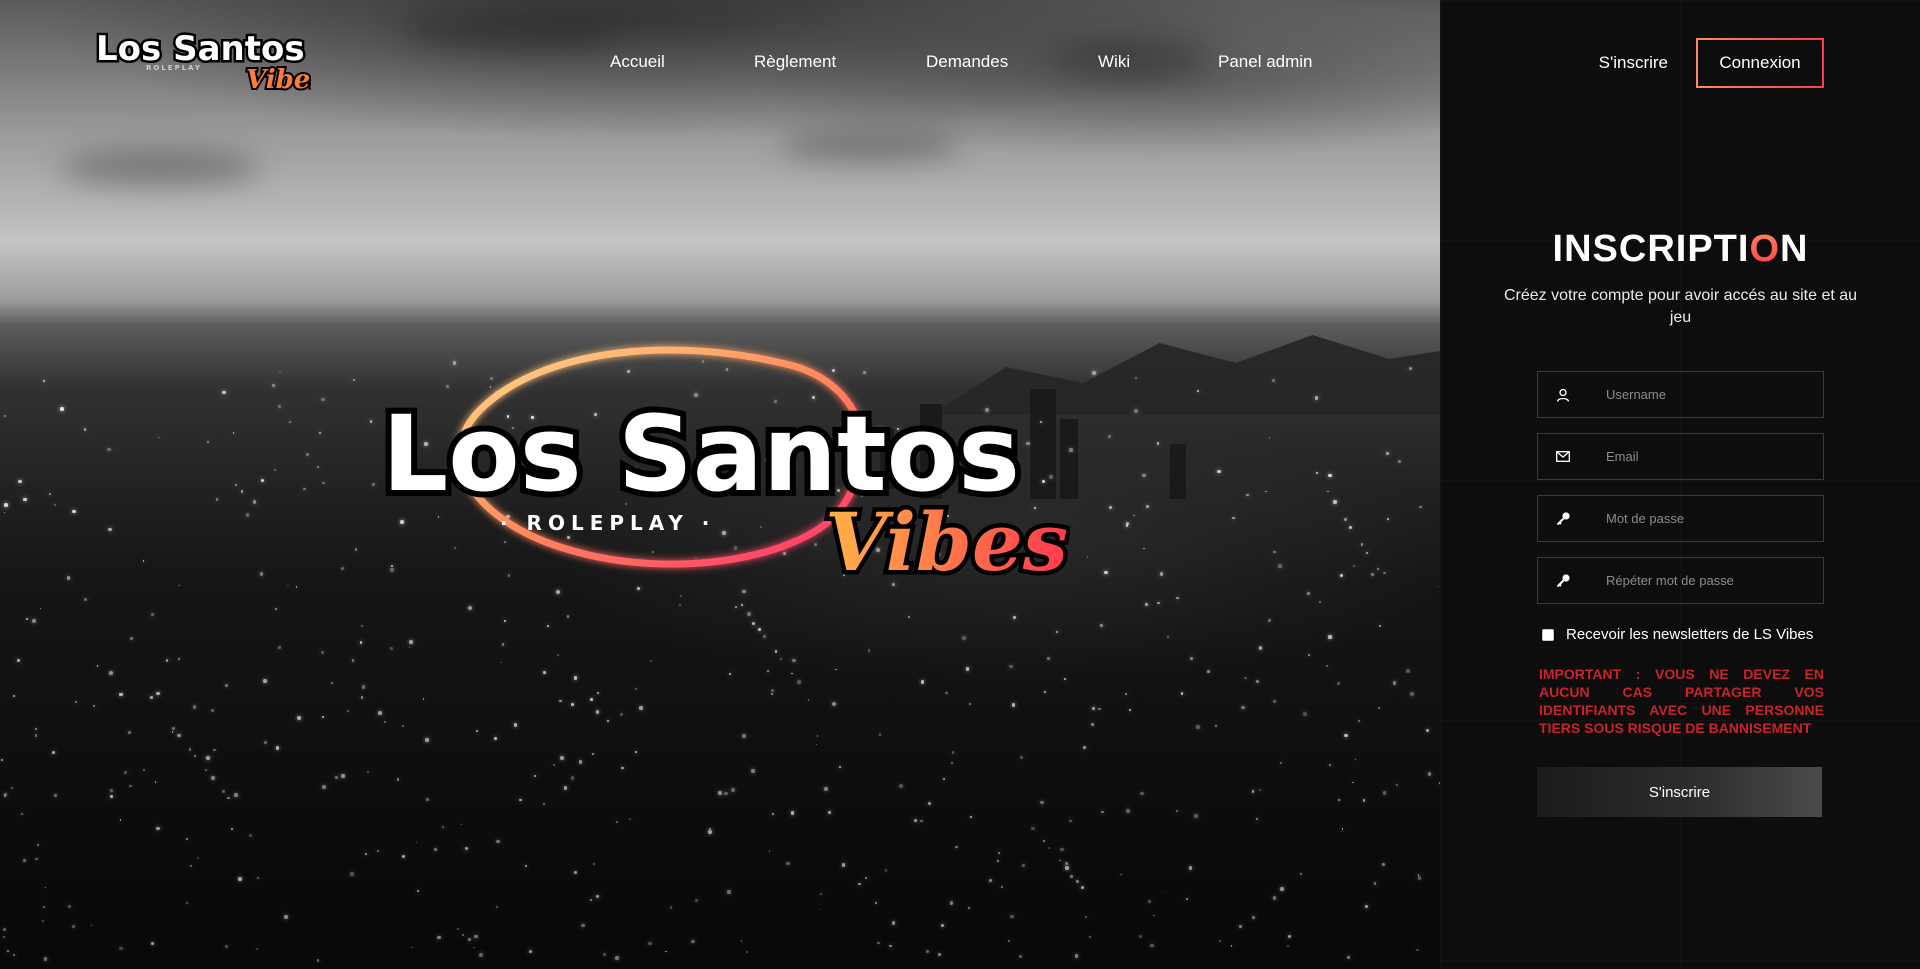 This screenshot has width=1920, height=969. What do you see at coordinates (1705, 456) in the screenshot?
I see `email-input` at bounding box center [1705, 456].